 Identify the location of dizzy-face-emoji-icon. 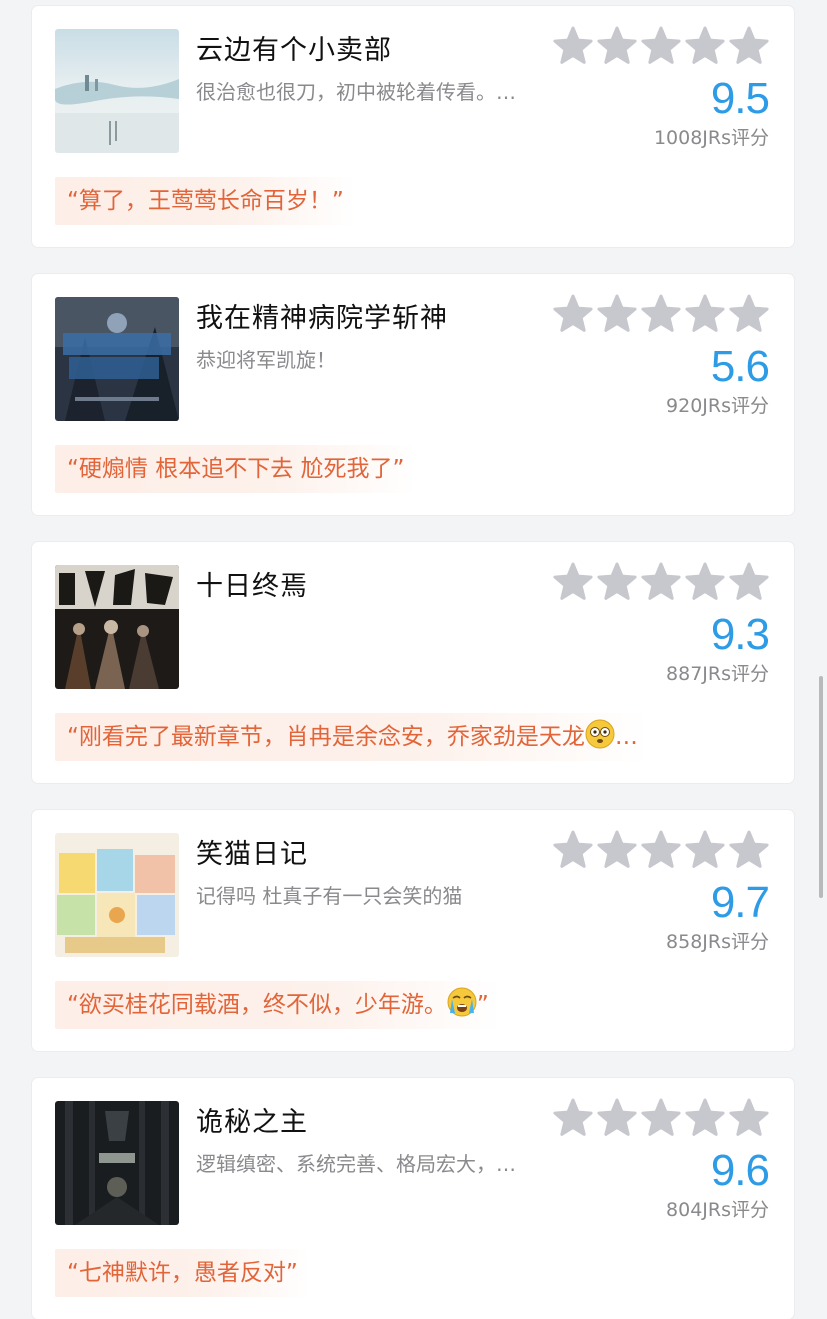
(600, 733).